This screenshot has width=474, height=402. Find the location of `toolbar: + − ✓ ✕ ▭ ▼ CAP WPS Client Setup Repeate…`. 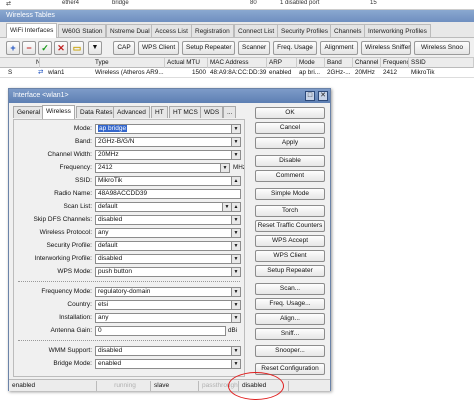

toolbar: + − ✓ ✕ ▭ ▼ CAP WPS Client Setup Repeate… is located at coordinates (237, 48).